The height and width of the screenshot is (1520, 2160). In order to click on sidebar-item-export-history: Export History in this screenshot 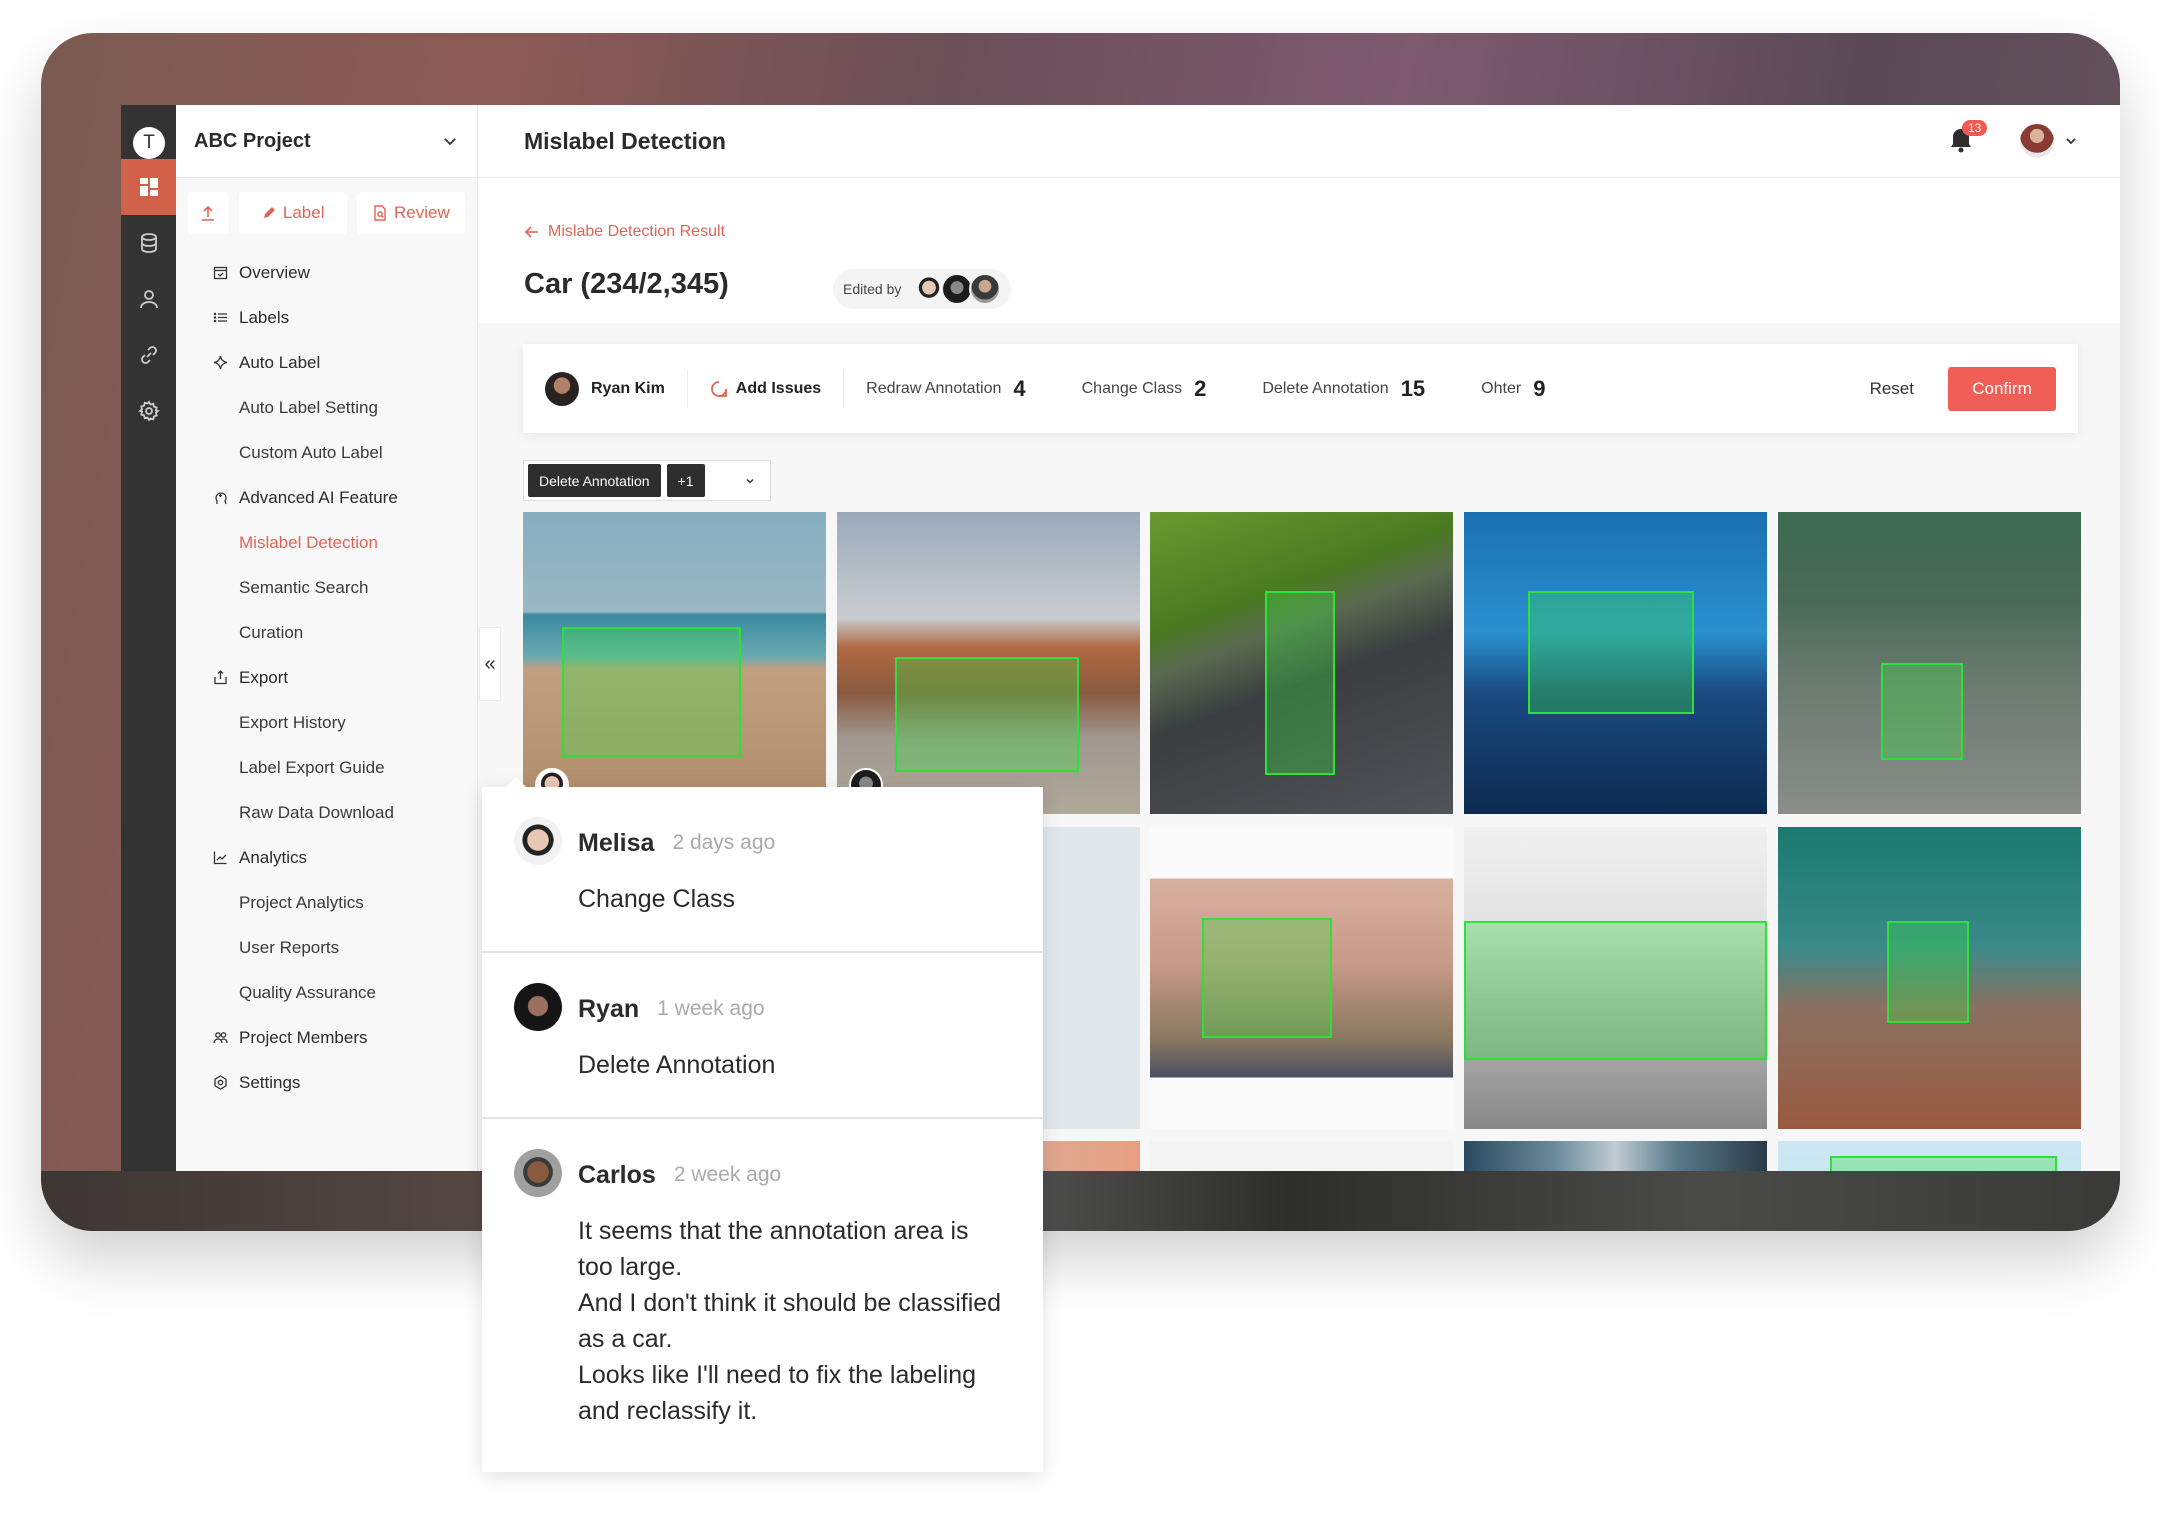, I will do `click(326, 722)`.